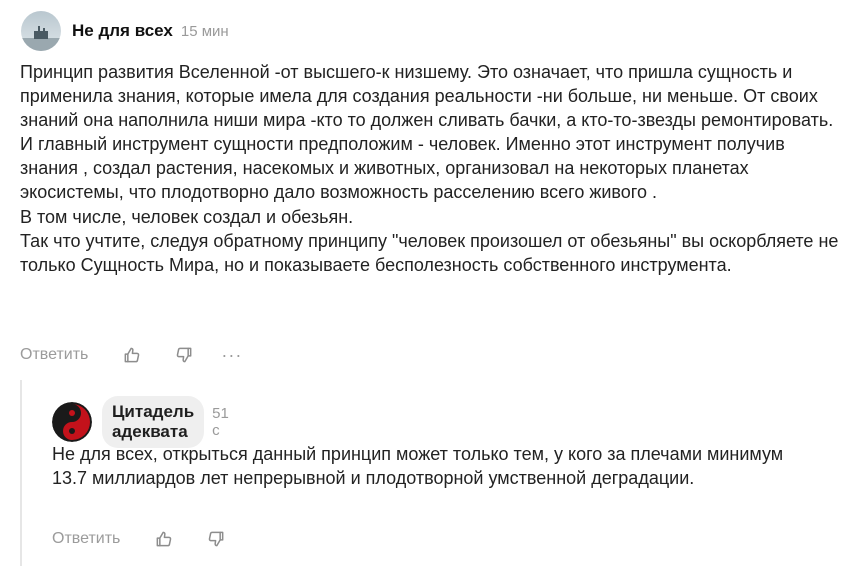 This screenshot has height=566, width=856. I want to click on timestamp: 15 мин, so click(204, 31).